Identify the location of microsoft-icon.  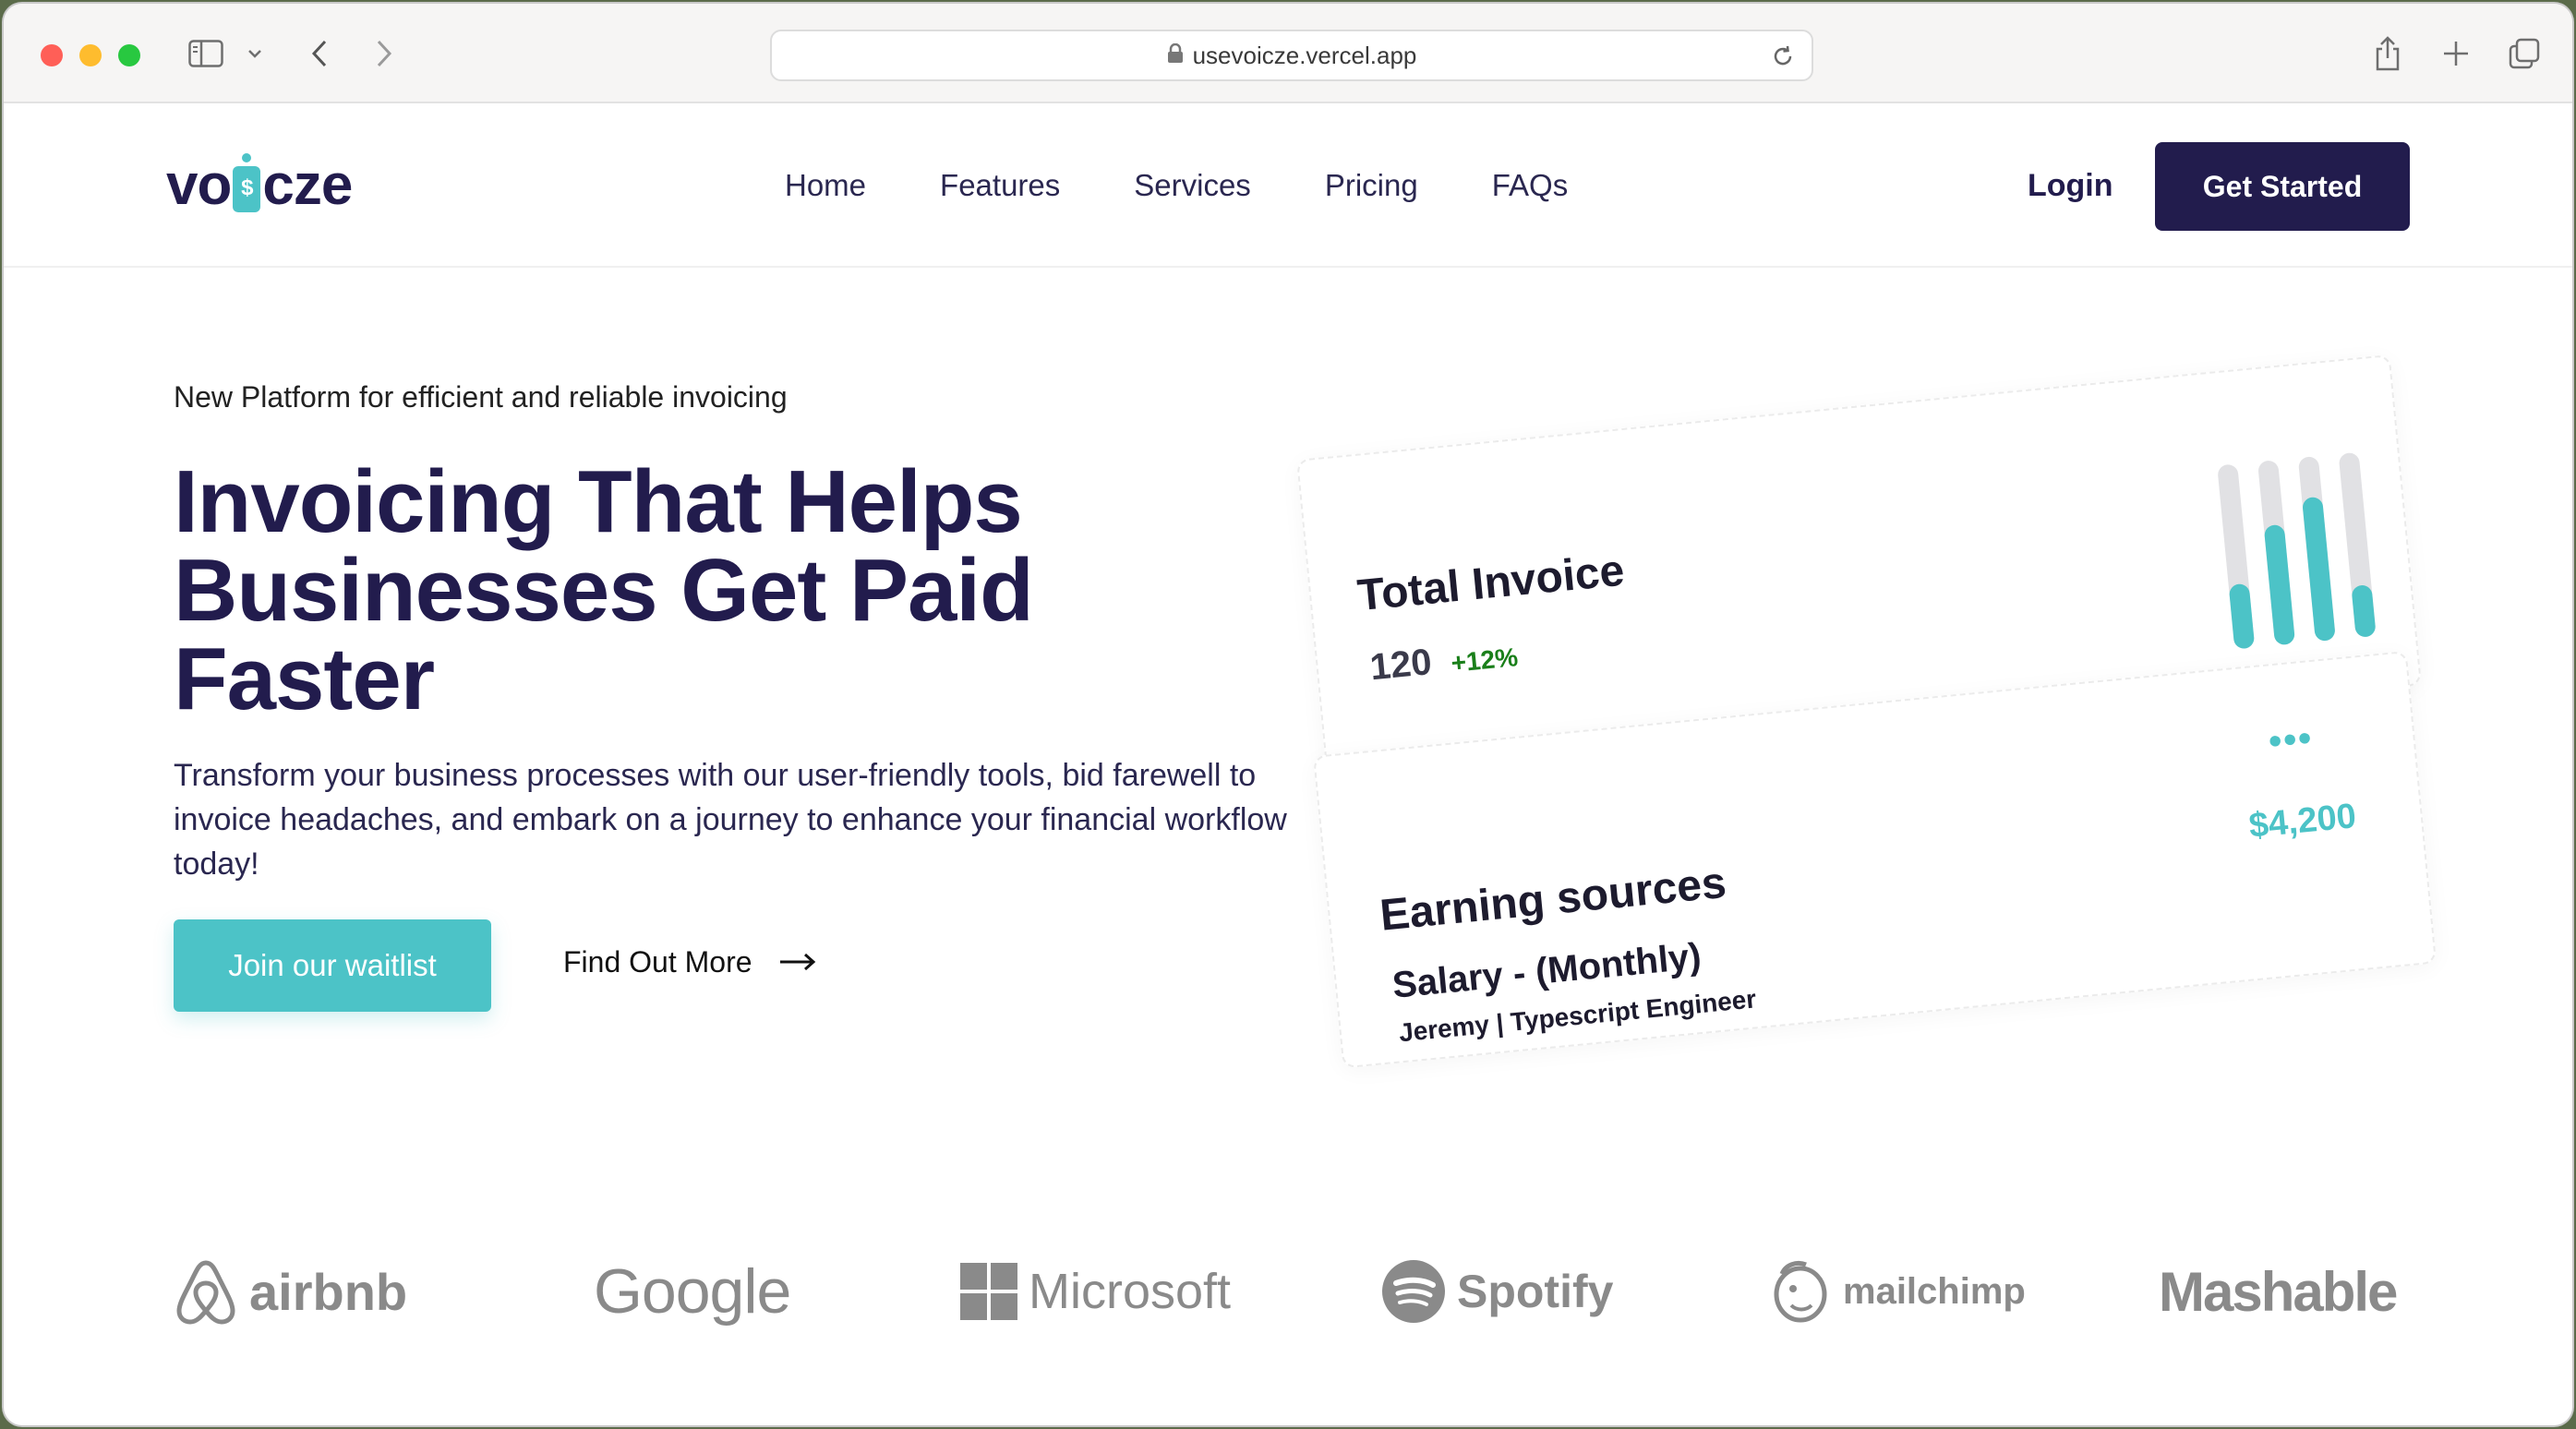
(988, 1291).